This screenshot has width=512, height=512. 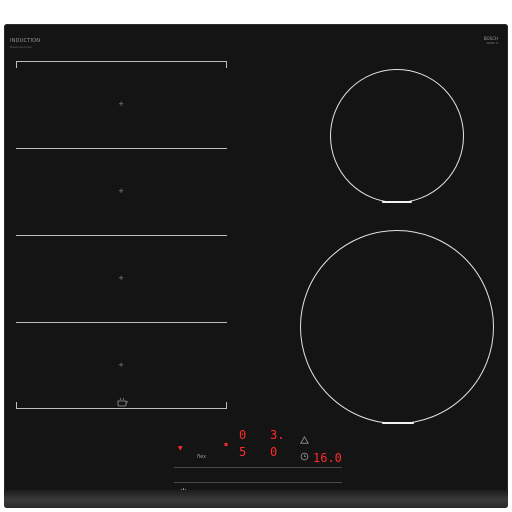 What do you see at coordinates (121, 365) in the screenshot?
I see `flex-zone-center-mark-4: +` at bounding box center [121, 365].